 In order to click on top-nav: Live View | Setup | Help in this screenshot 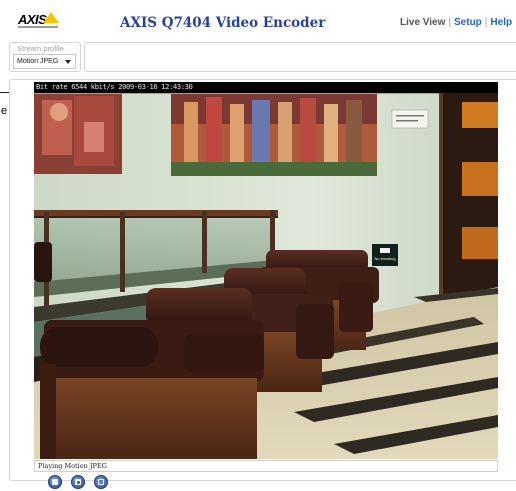, I will do `click(456, 22)`.